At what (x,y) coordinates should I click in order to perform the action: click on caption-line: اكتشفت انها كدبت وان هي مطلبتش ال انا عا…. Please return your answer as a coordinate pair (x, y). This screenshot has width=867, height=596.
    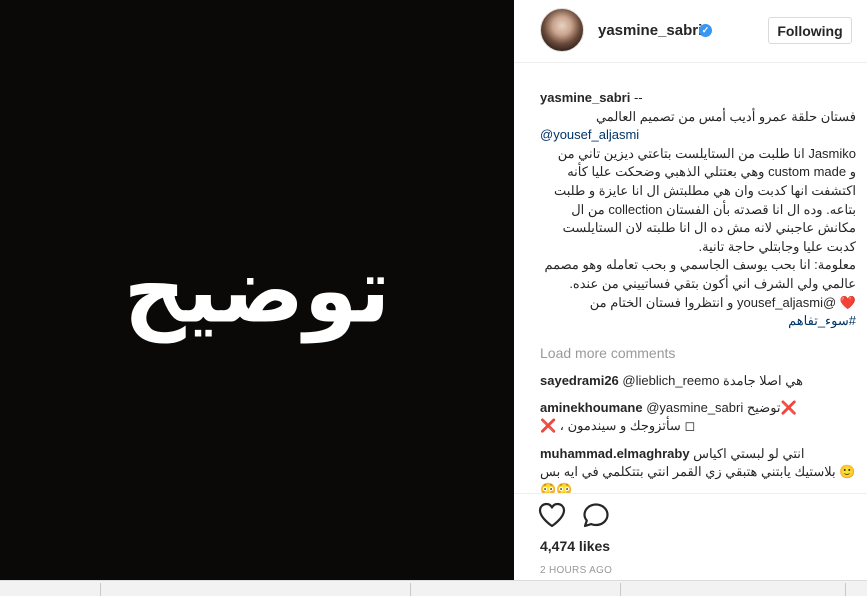
    Looking at the image, I should click on (704, 190).